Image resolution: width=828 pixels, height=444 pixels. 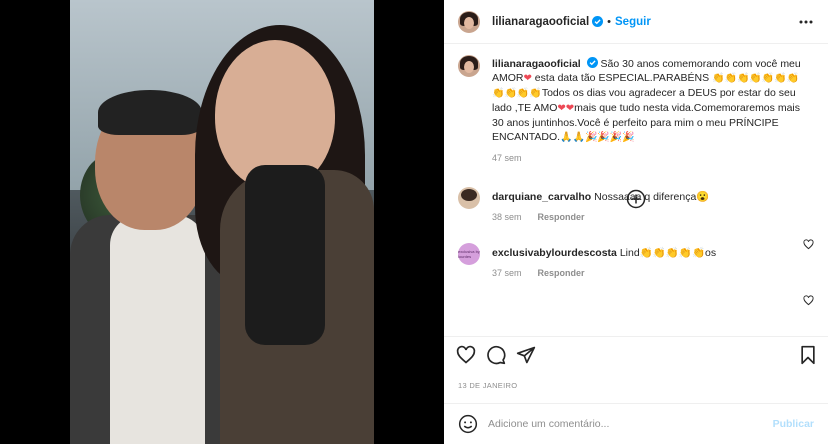 I want to click on comment-text: exclusivabylourdescosta Lind👏👏👏👏👏os, so click(x=642, y=253).